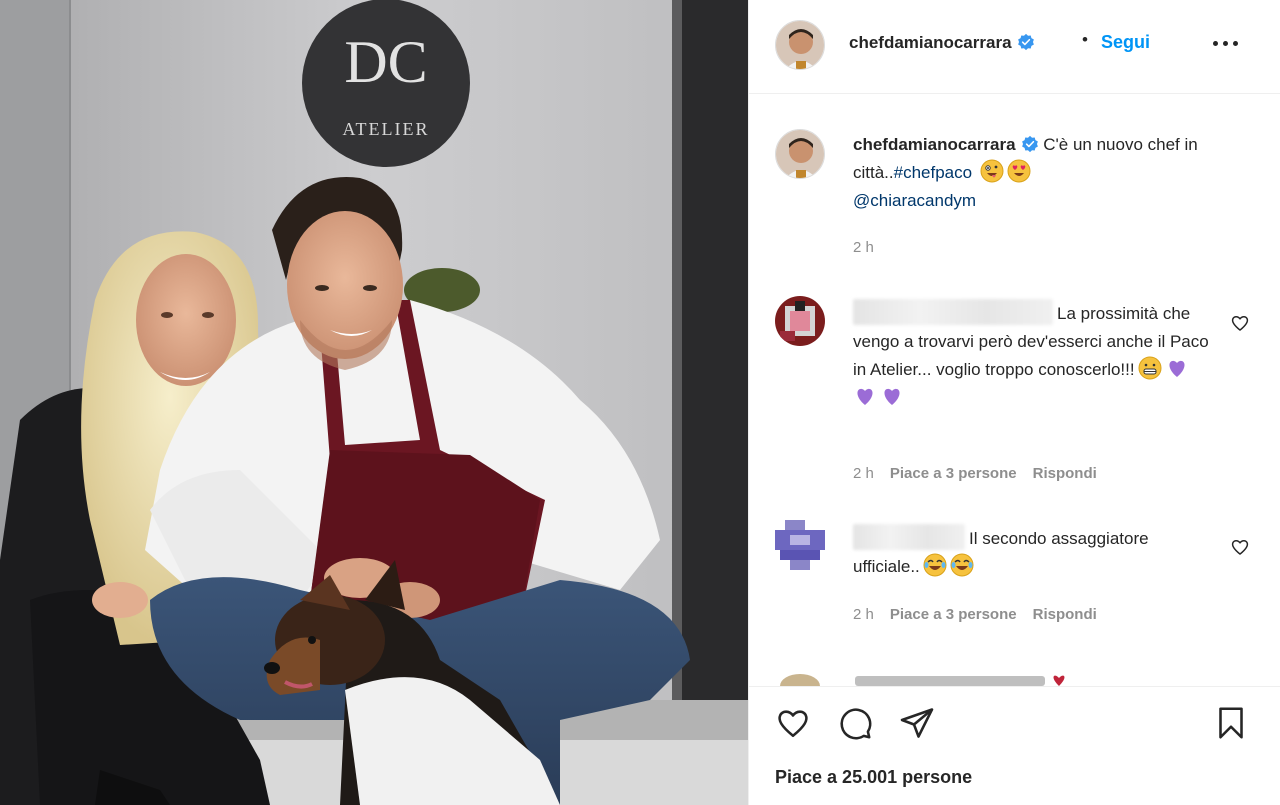 Image resolution: width=1280 pixels, height=805 pixels. I want to click on author-username-text: chefdamianocarrara, so click(930, 42).